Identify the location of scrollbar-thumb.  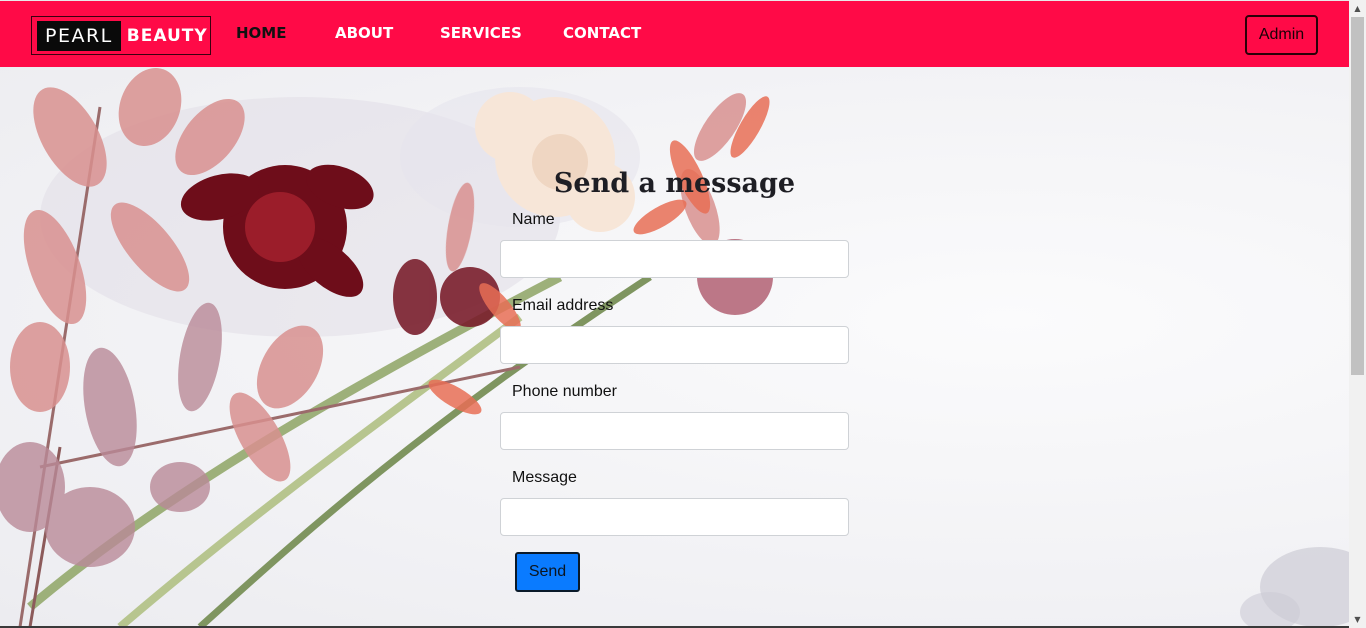
(1357, 196).